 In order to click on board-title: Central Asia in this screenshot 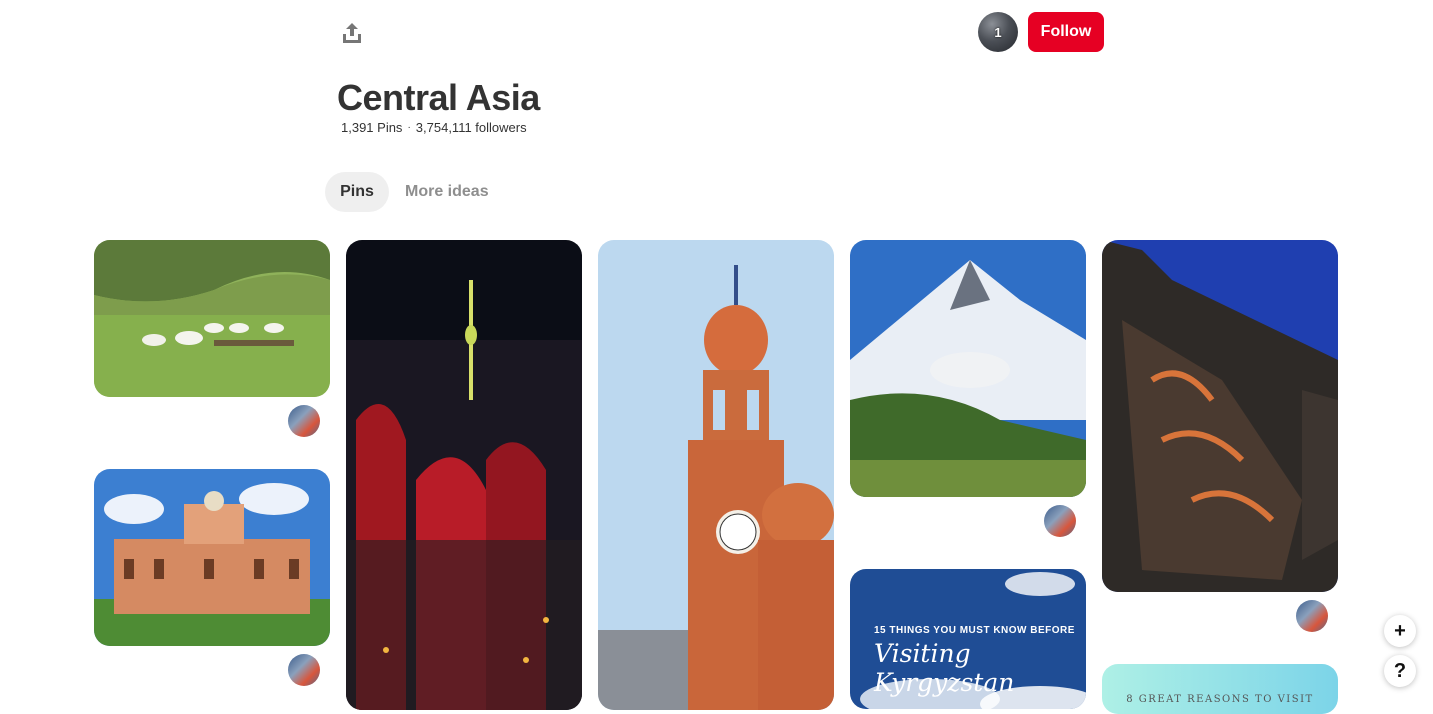, I will do `click(438, 97)`.